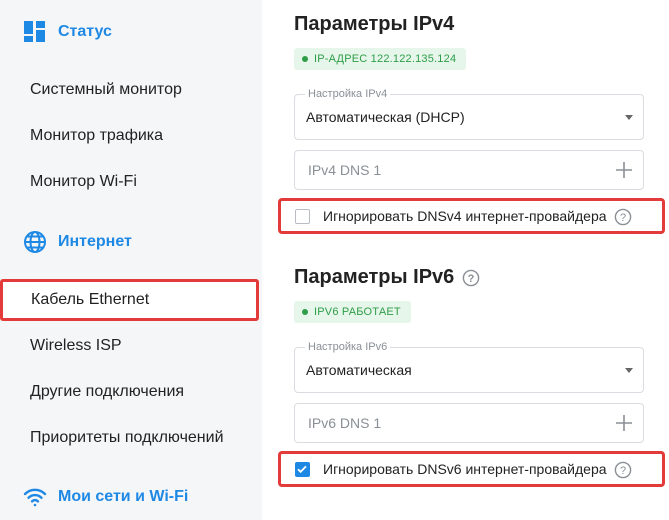  Describe the element at coordinates (76, 346) in the screenshot. I see `sidebar-item-wireless-isp: Wireless ISP` at that location.